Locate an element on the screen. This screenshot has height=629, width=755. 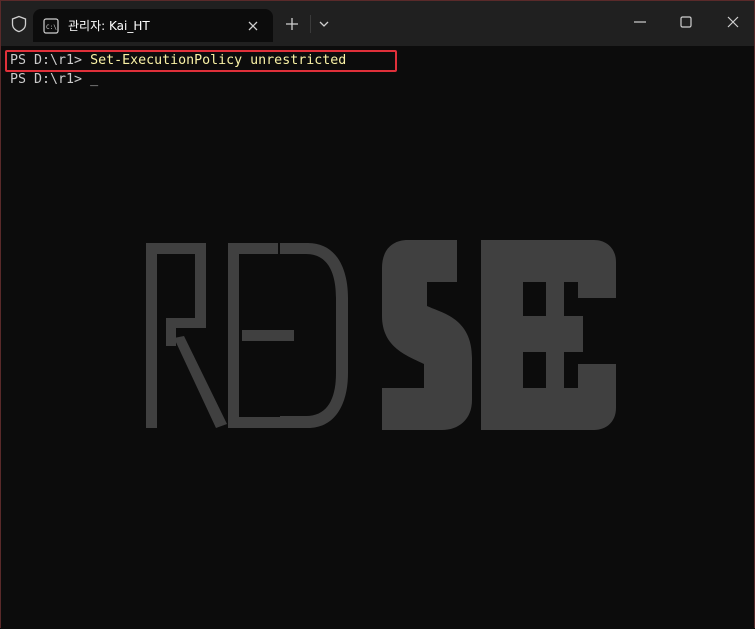
chevron-down-icon is located at coordinates (324, 24).